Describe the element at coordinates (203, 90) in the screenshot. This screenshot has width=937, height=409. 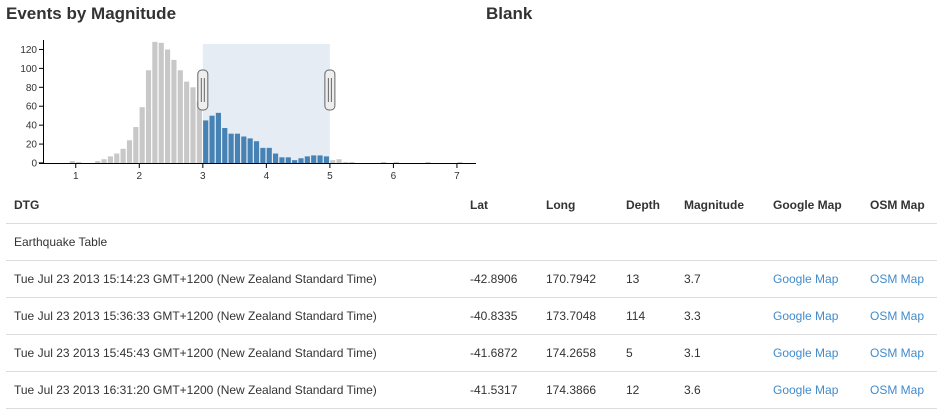
I see `brush-handle-left` at that location.